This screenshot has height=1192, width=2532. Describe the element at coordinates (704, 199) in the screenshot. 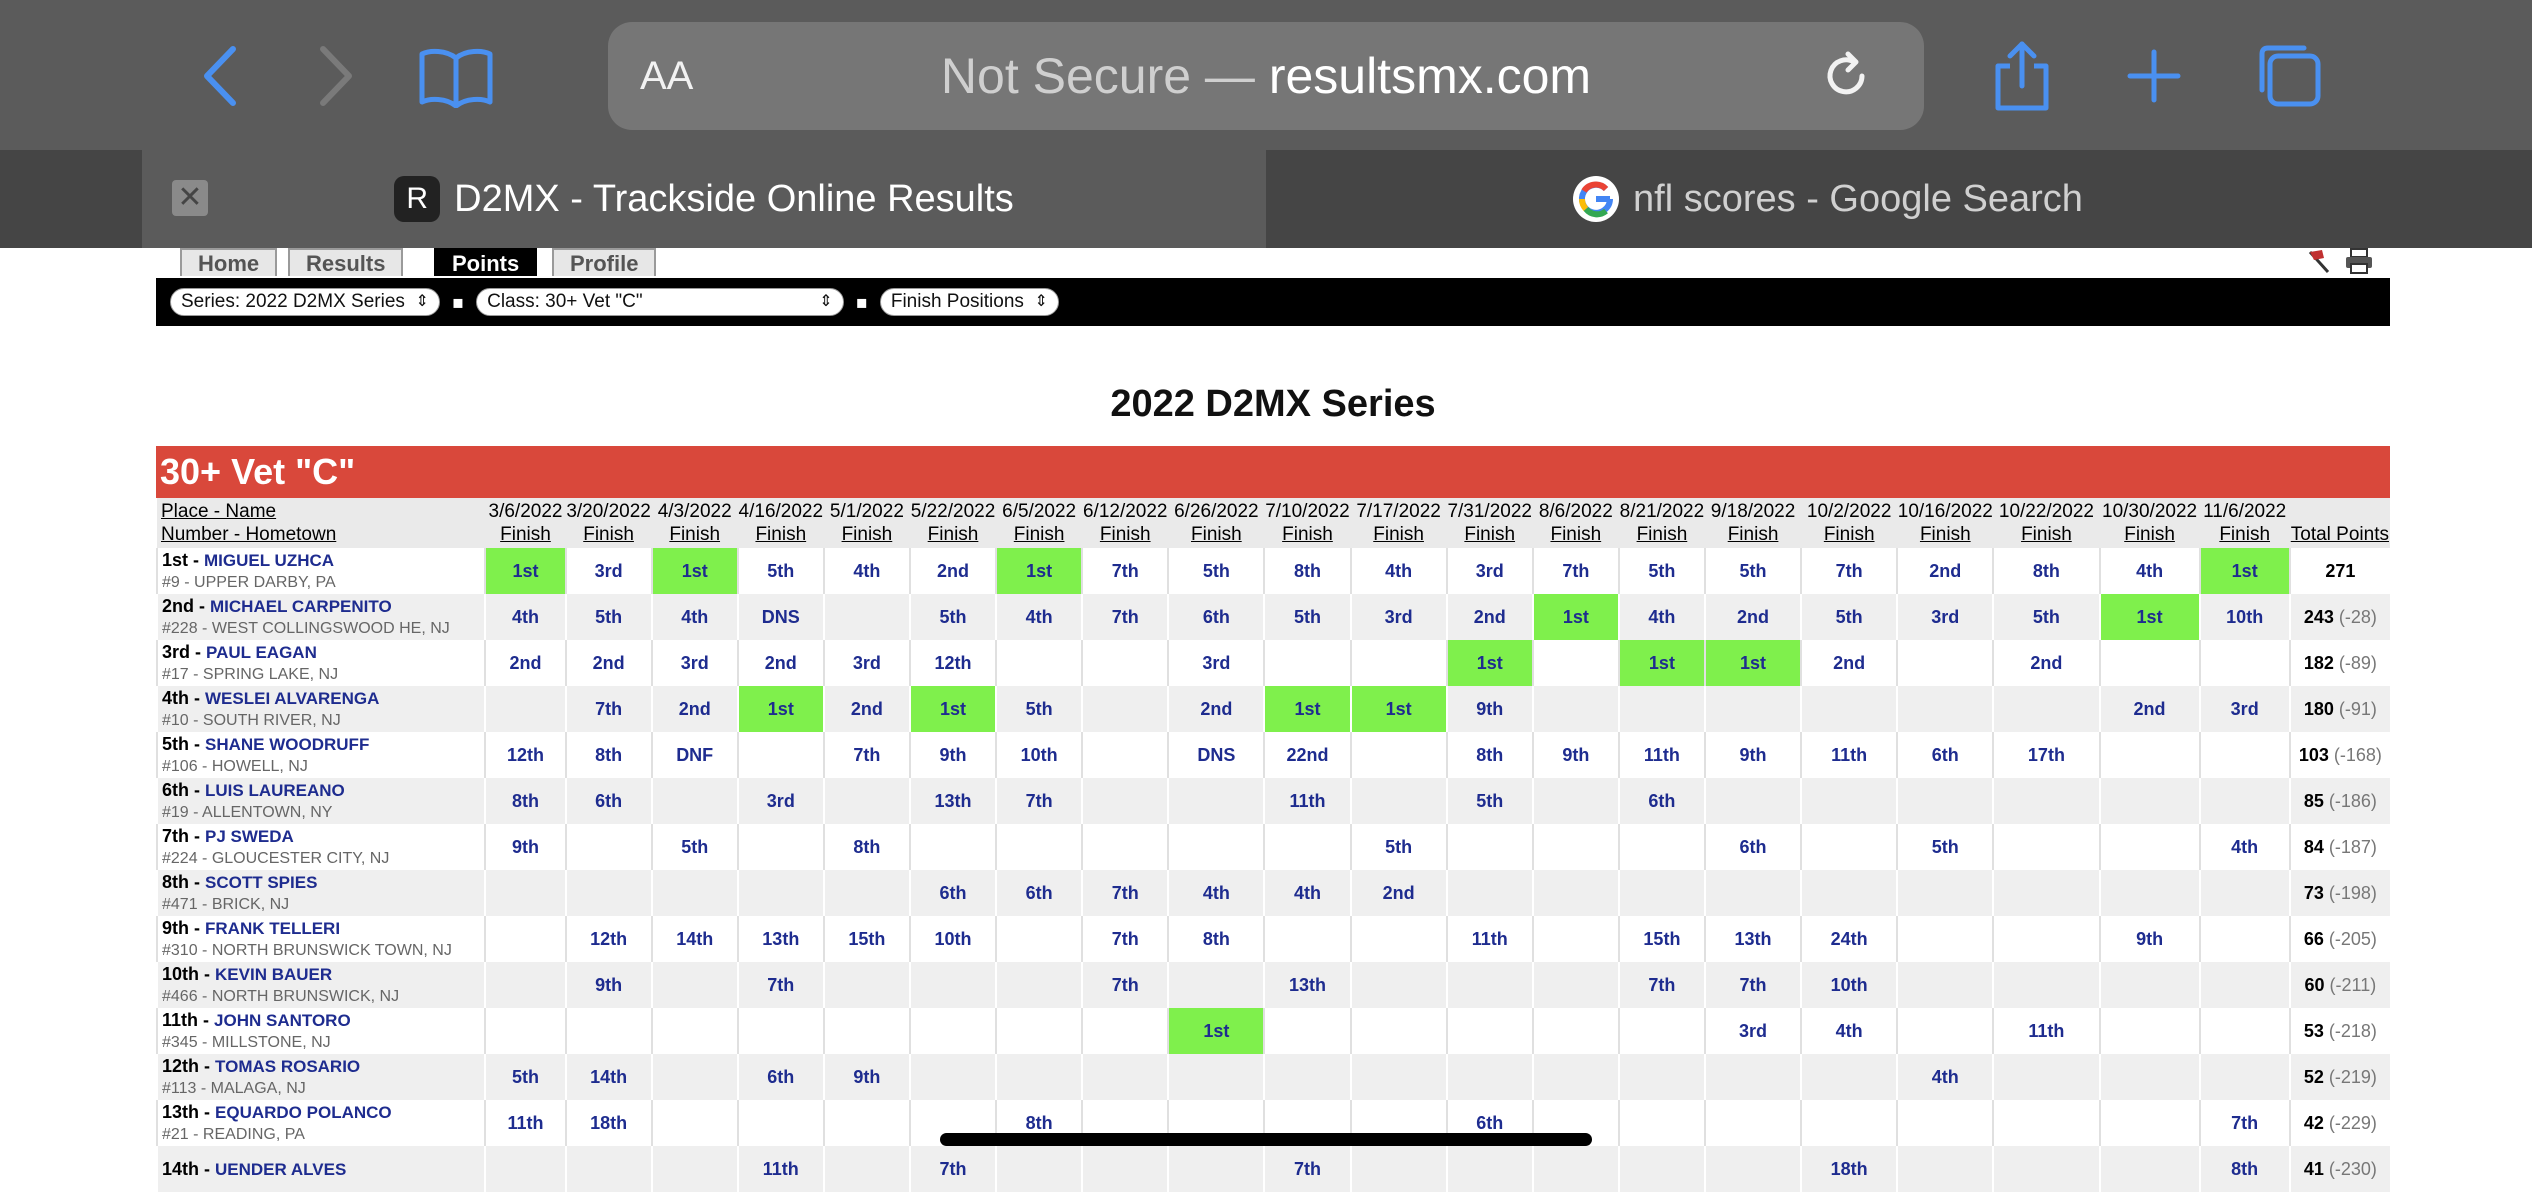

I see `tab-d2mx: ✕ R D2MX - Trackside Online Results` at that location.